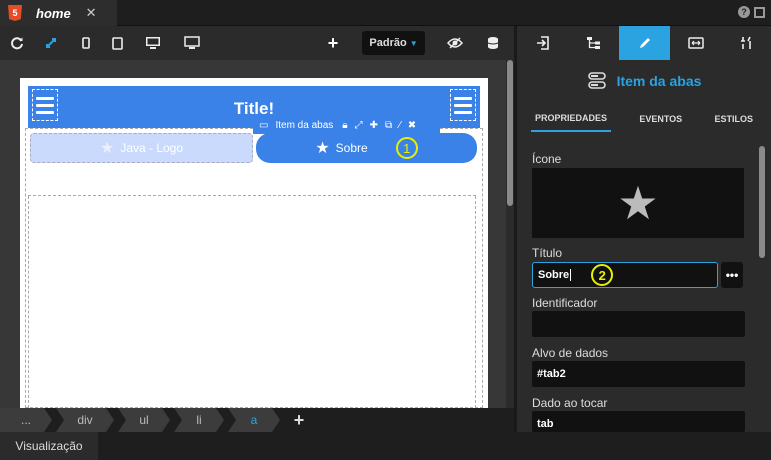 The image size is (771, 460). Describe the element at coordinates (86, 43) in the screenshot. I see `phone-portrait-icon` at that location.